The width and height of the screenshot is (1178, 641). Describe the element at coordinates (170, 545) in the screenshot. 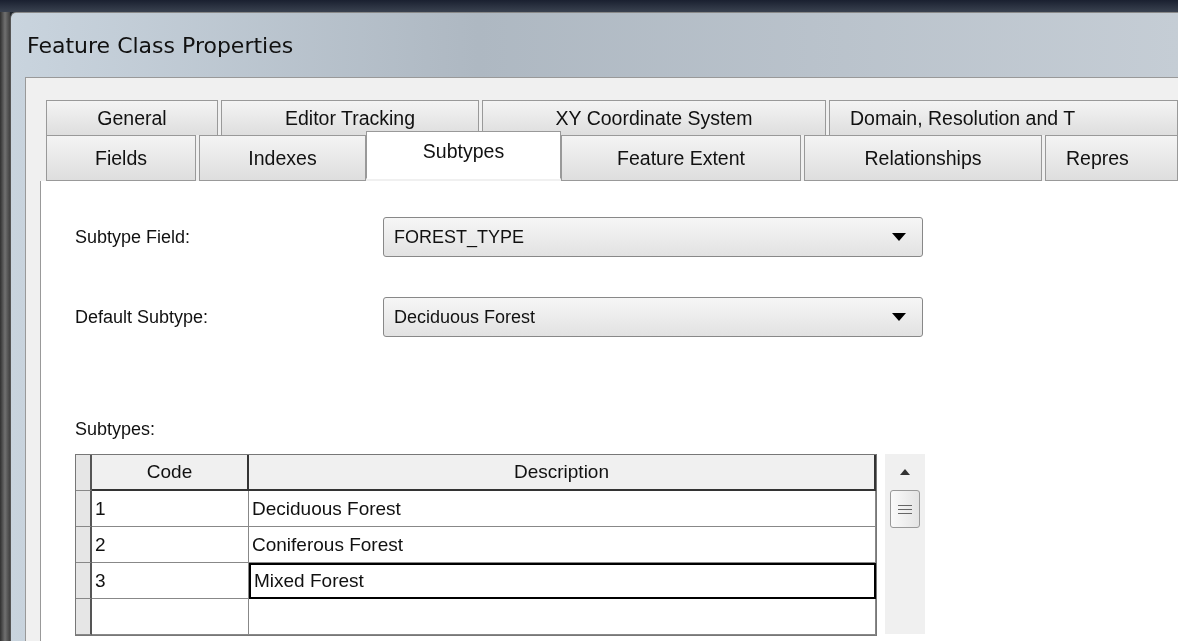

I see `table-cell: 2` at that location.